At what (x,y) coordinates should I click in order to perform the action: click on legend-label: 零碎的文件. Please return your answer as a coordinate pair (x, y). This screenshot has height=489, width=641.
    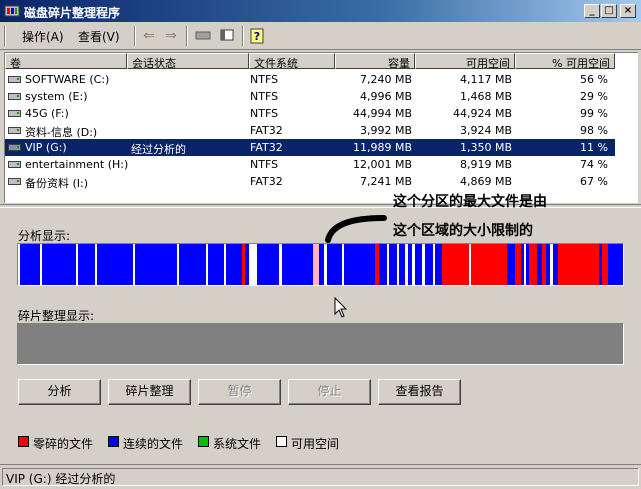
    Looking at the image, I should click on (63, 444).